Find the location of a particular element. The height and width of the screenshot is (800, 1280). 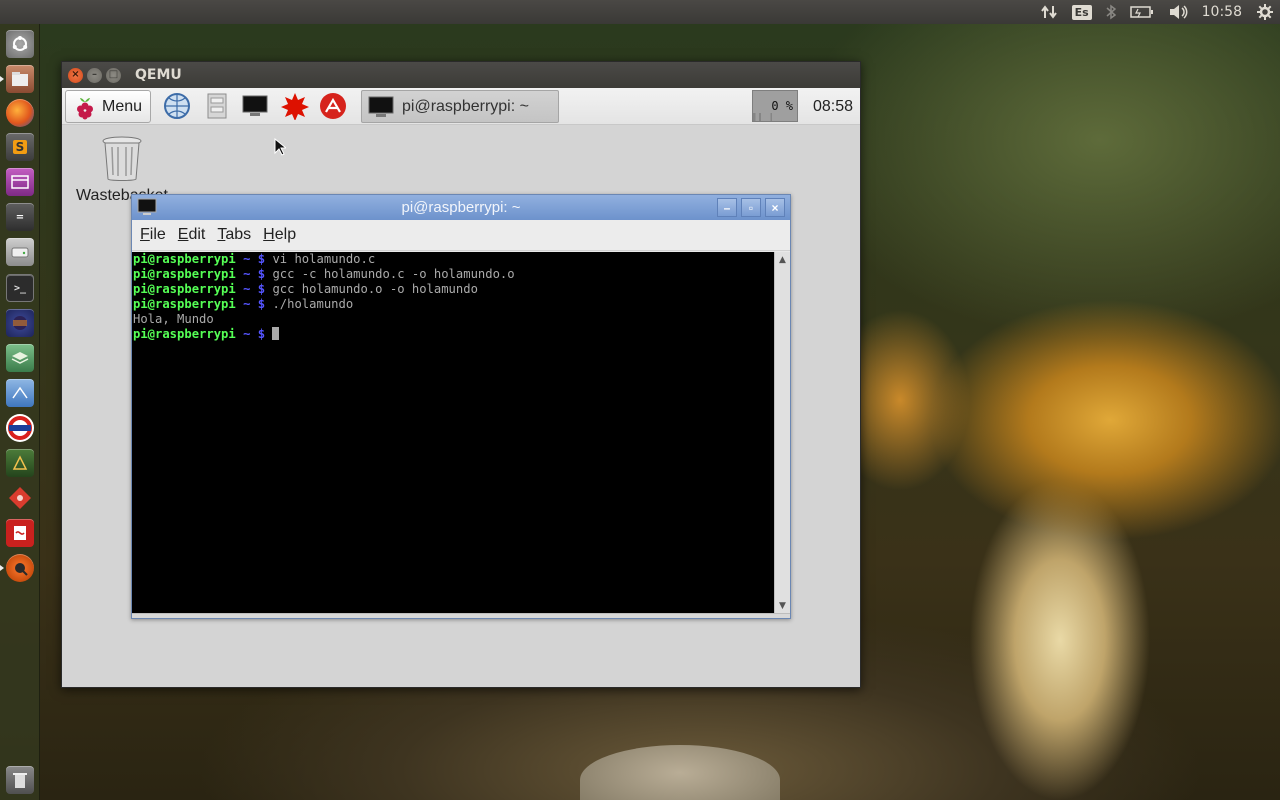

ubuntu-dash-icon is located at coordinates (20, 44).